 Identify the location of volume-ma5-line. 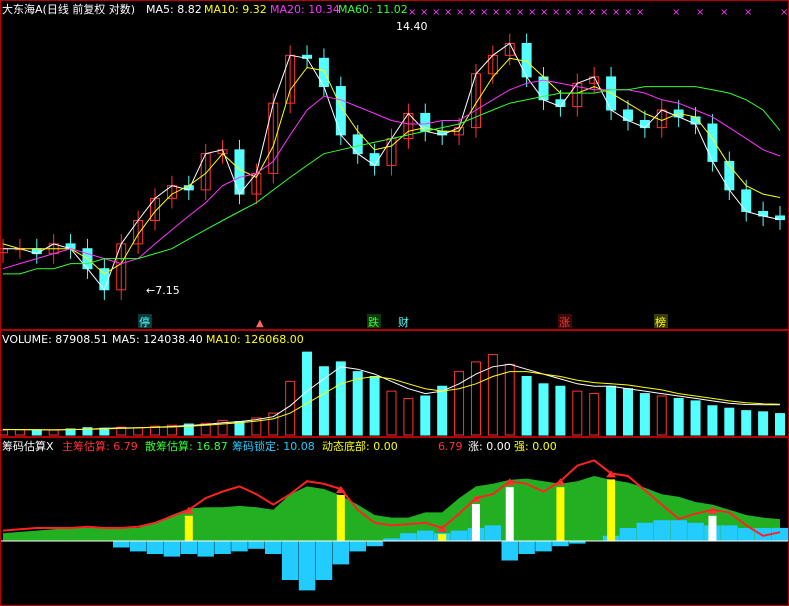
(391, 397).